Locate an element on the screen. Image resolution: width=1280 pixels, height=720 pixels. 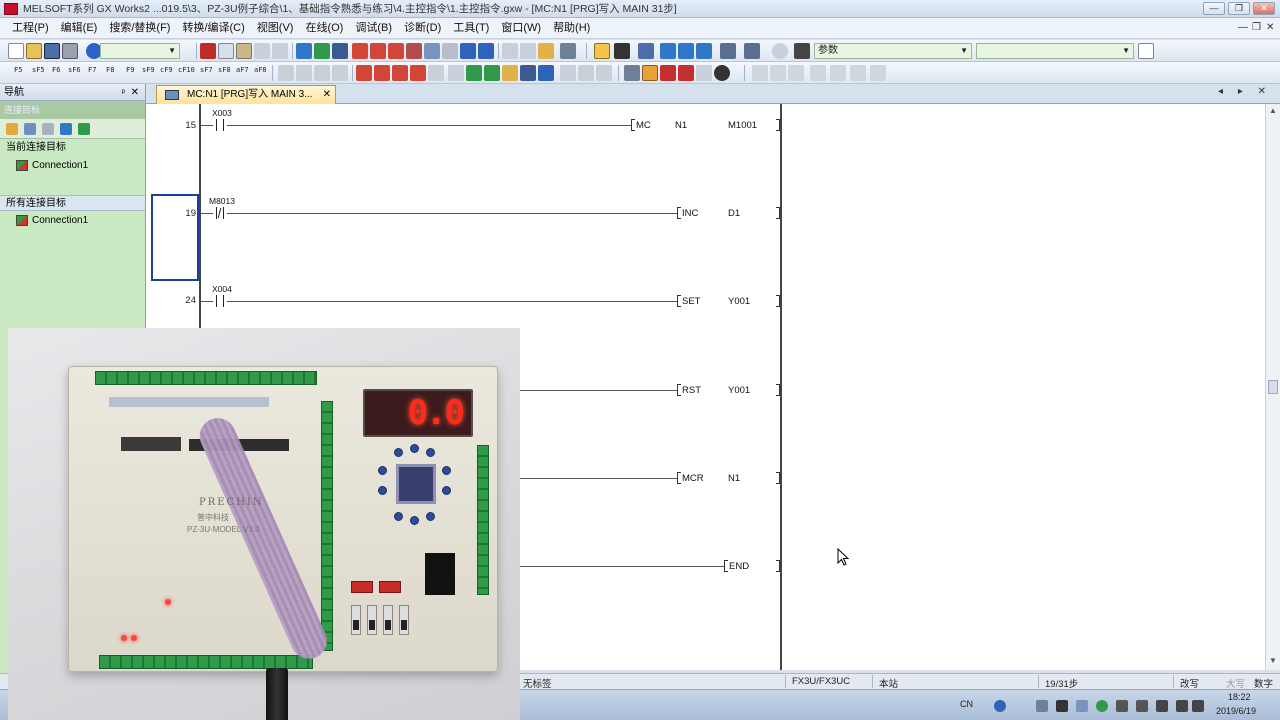
comment-icon is located at coordinates (546, 51).